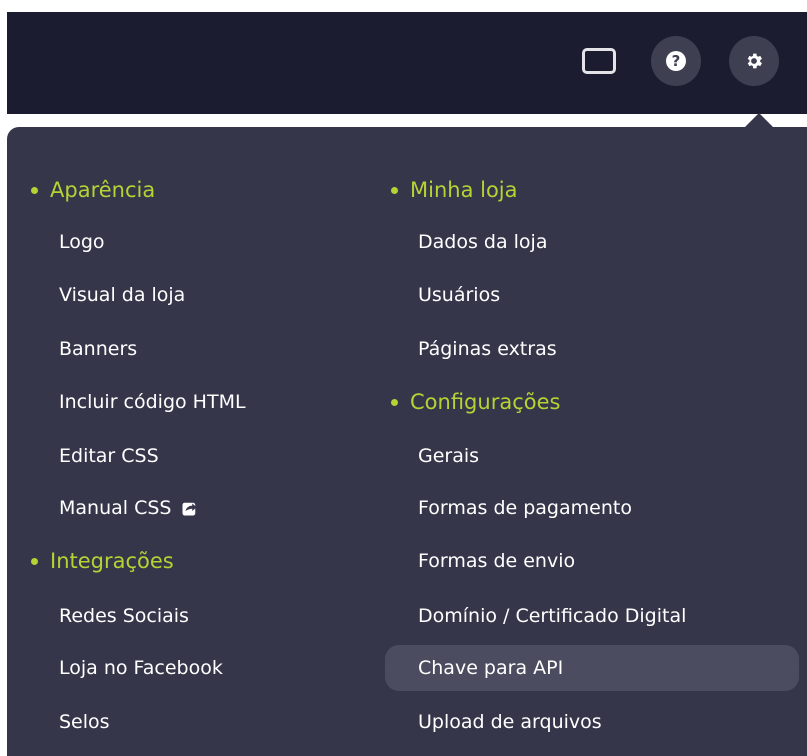 This screenshot has width=807, height=756. I want to click on menu-label: Selos, so click(84, 722).